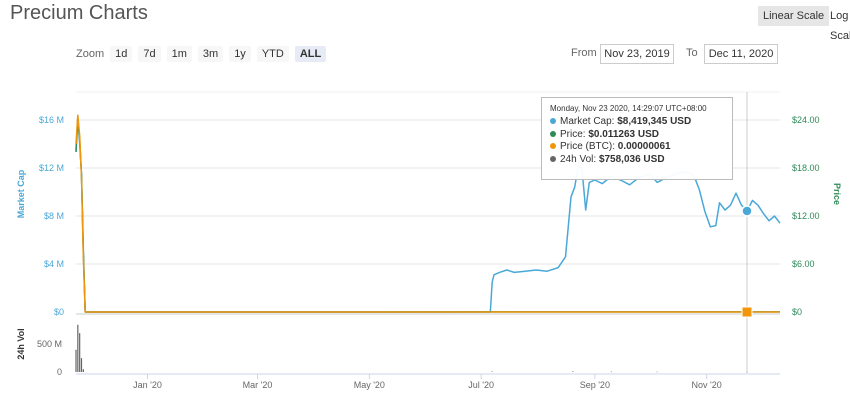 The width and height of the screenshot is (850, 400). Describe the element at coordinates (21, 343) in the screenshot. I see `volume-axis-title: 24h Vol` at that location.